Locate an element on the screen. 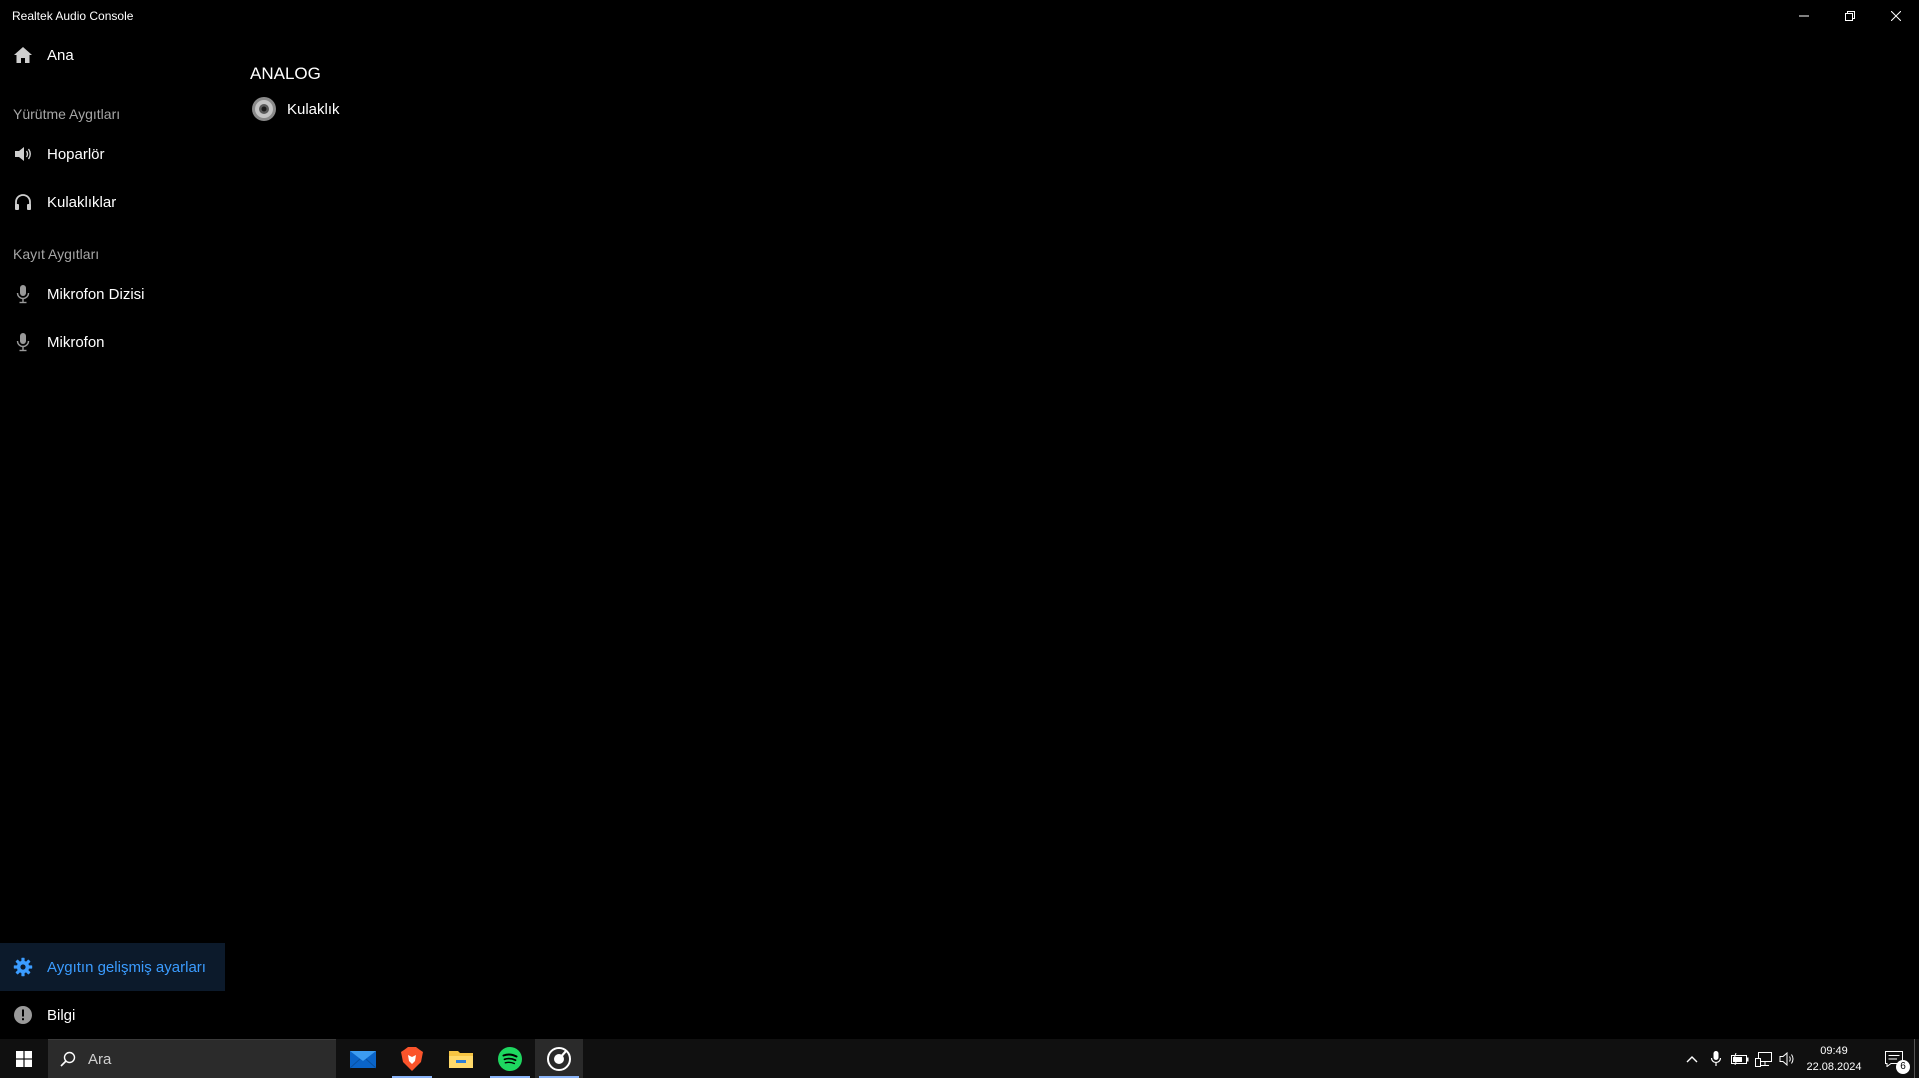 This screenshot has width=1919, height=1078. taskbar-app-file-explorer is located at coordinates (461, 1058).